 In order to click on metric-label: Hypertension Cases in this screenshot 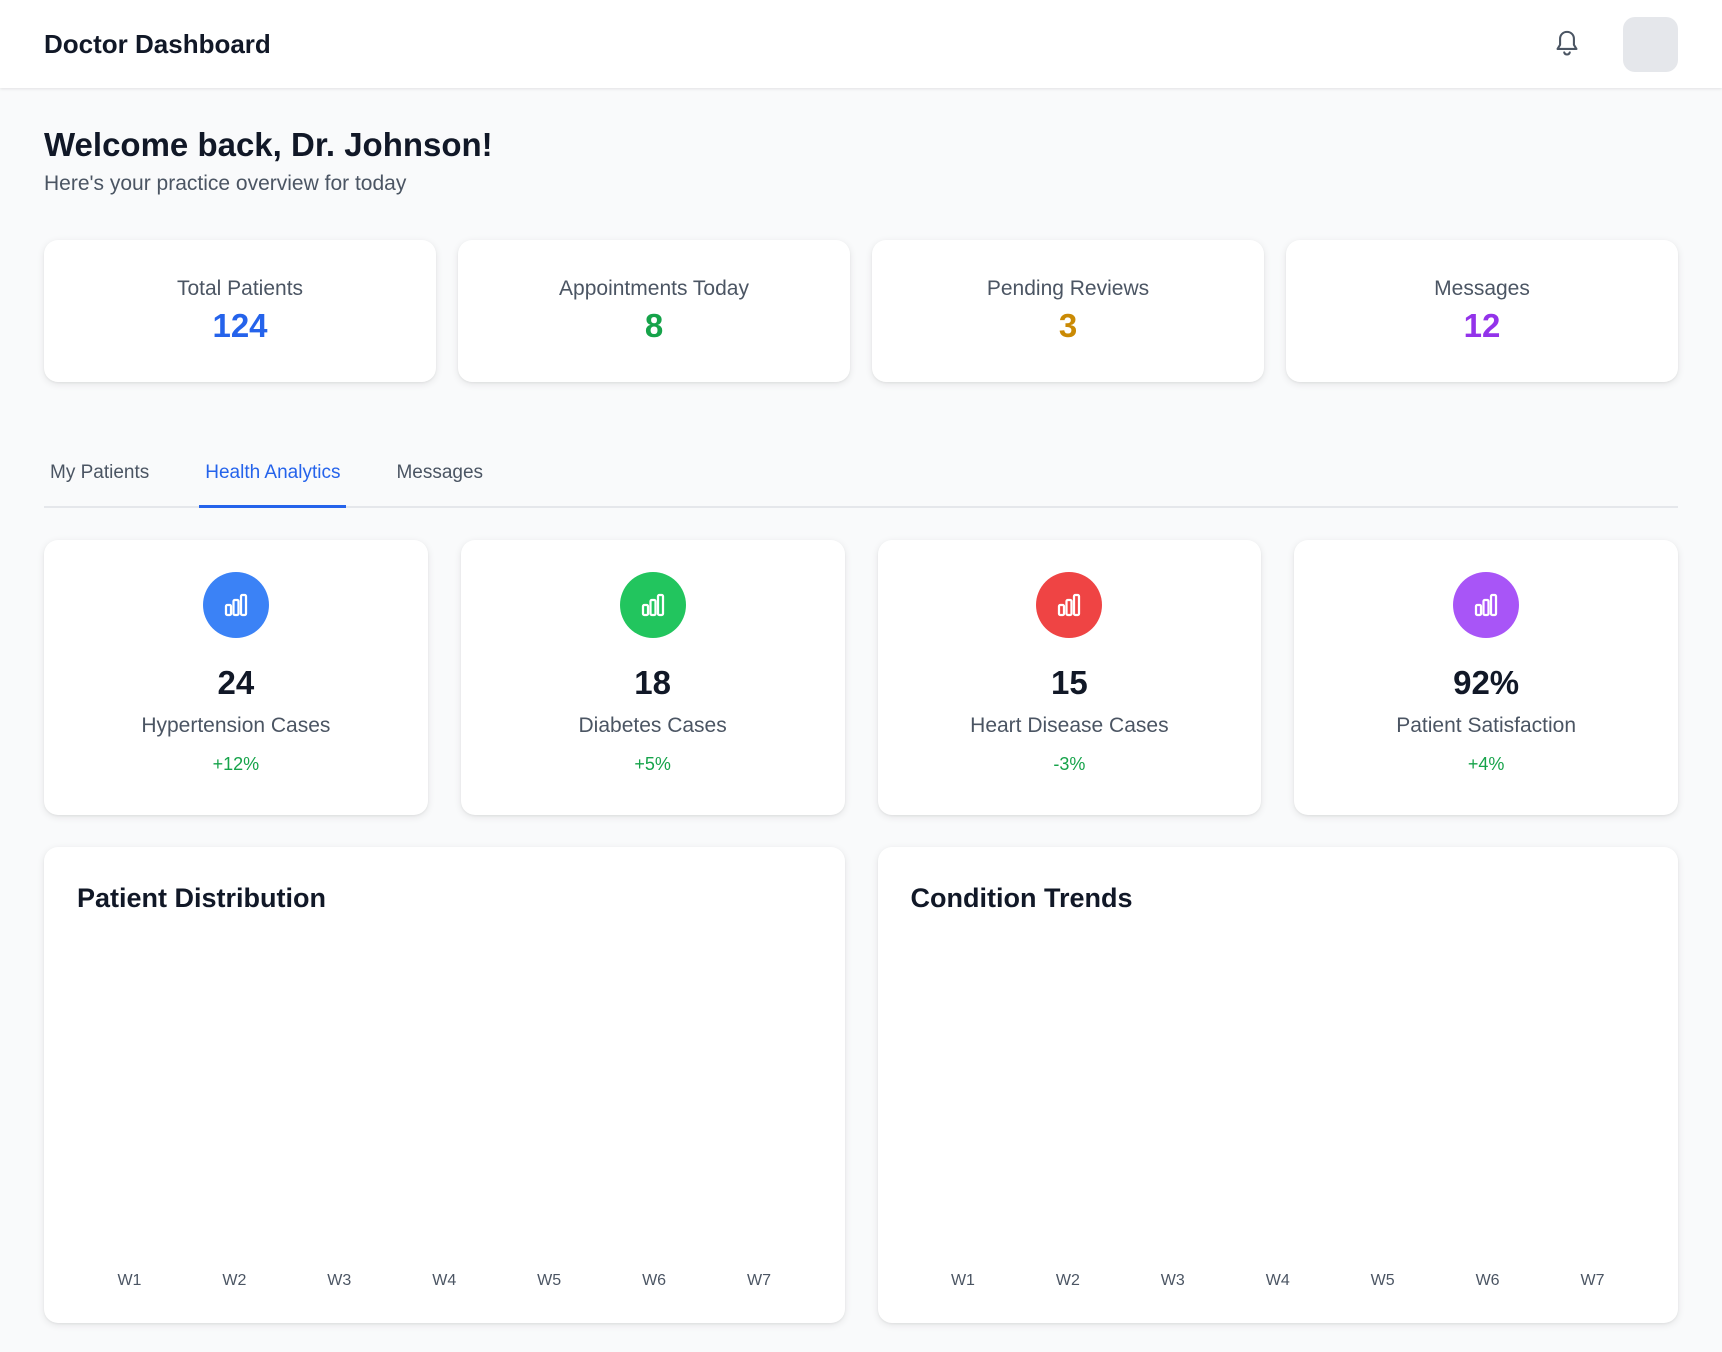, I will do `click(236, 725)`.